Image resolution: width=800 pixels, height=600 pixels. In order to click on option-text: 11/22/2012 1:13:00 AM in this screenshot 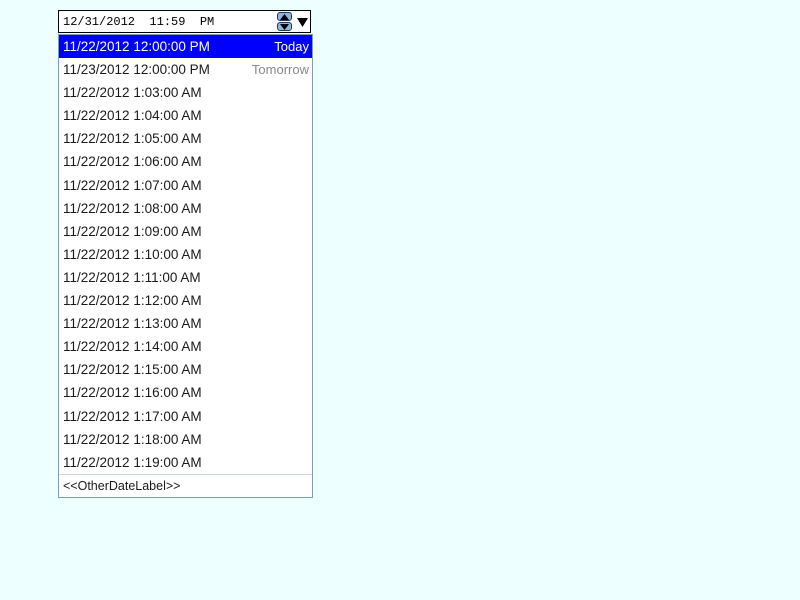, I will do `click(132, 324)`.